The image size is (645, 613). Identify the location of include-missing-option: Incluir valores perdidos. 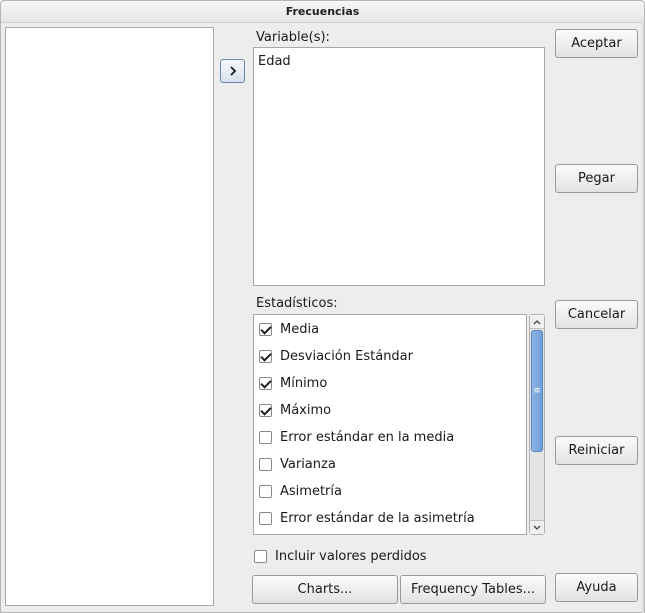
(340, 556).